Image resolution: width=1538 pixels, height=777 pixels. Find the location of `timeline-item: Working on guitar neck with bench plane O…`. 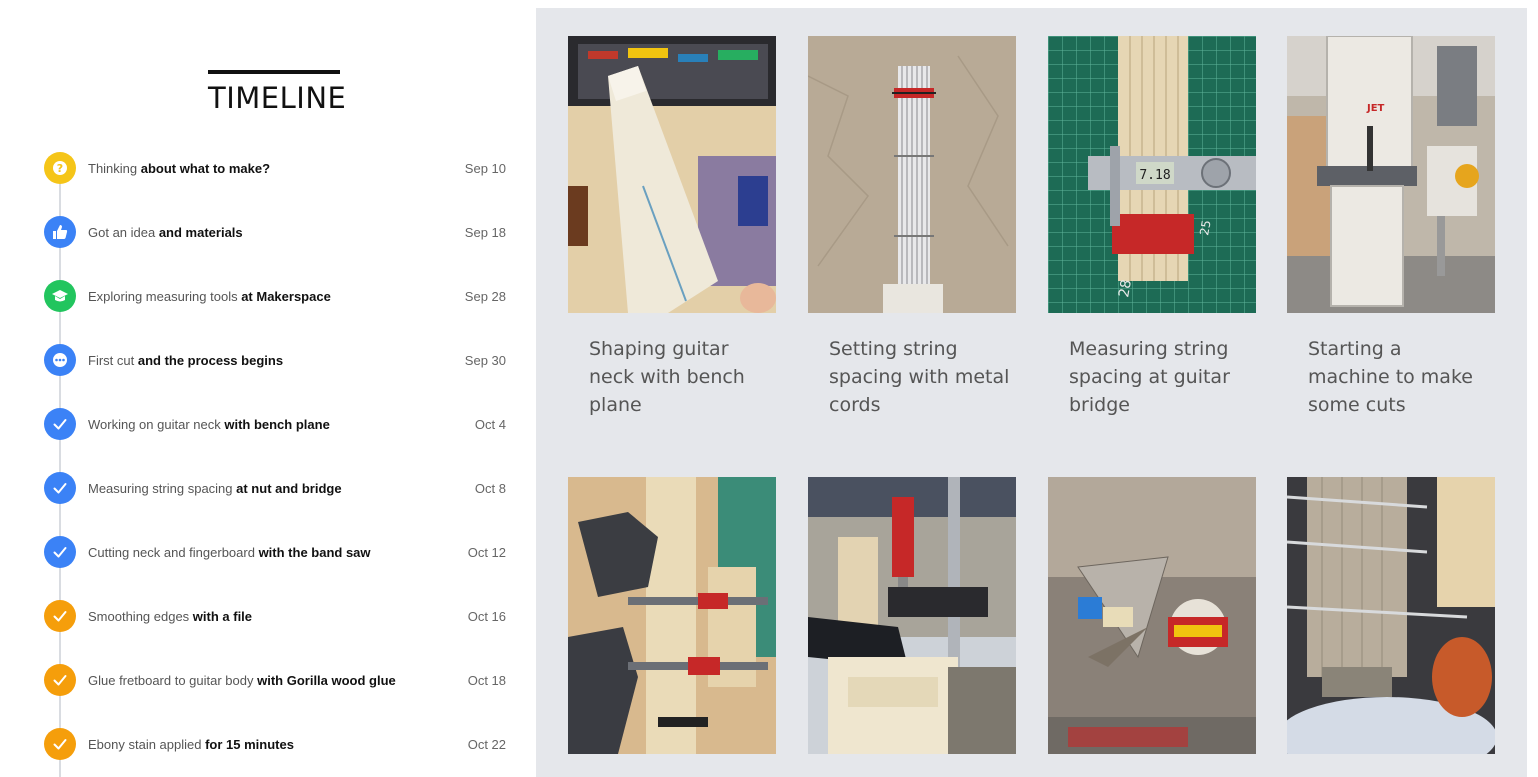

timeline-item: Working on guitar neck with bench plane O… is located at coordinates (275, 440).